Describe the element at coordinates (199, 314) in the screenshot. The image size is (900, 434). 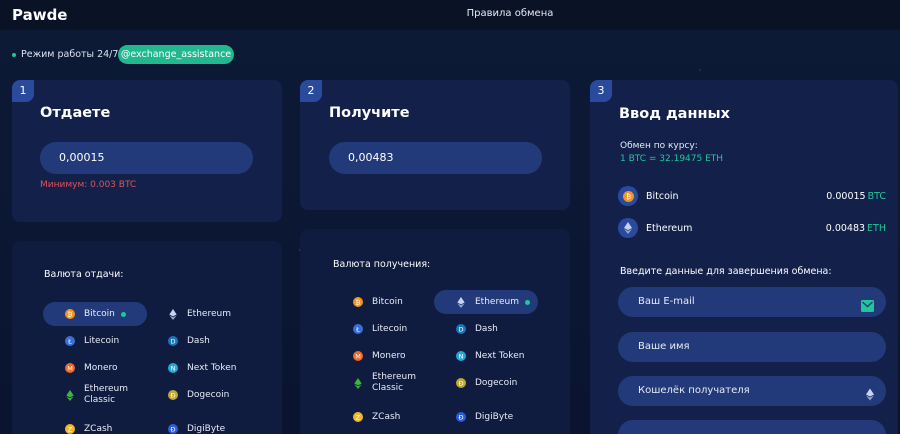
I see `give-currency-item-ethereum: Ethereum` at that location.